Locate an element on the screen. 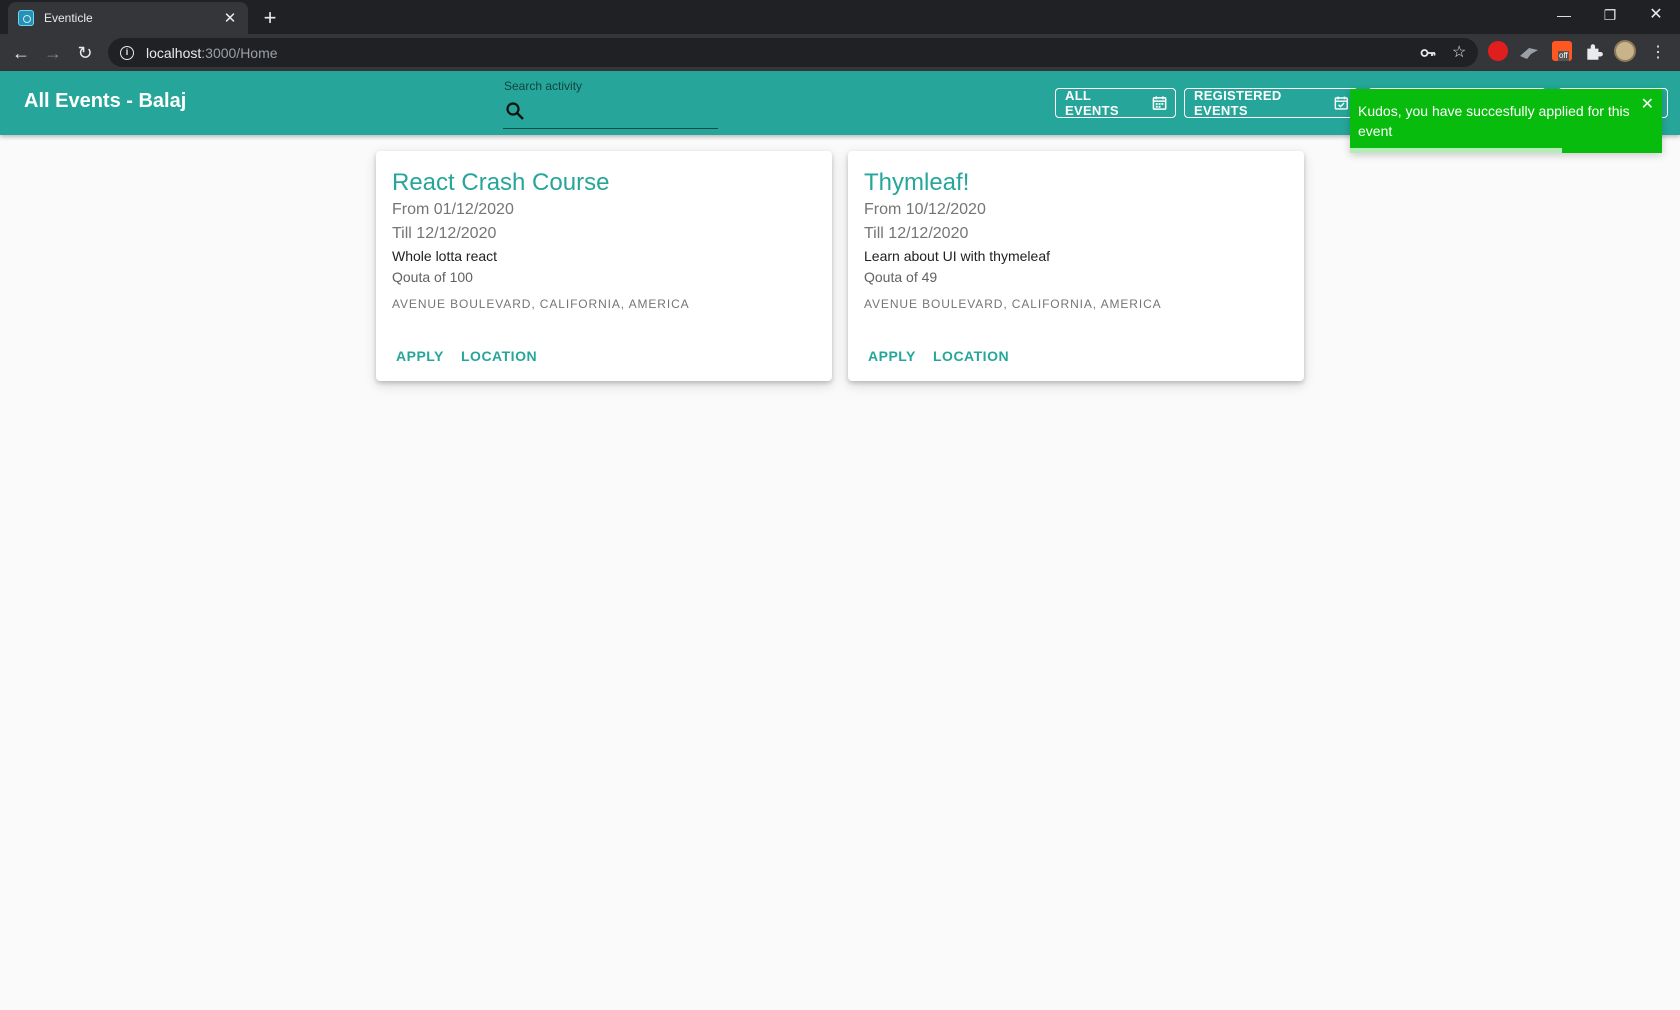 This screenshot has height=1010, width=1680. extension-off-icon: off is located at coordinates (1562, 51).